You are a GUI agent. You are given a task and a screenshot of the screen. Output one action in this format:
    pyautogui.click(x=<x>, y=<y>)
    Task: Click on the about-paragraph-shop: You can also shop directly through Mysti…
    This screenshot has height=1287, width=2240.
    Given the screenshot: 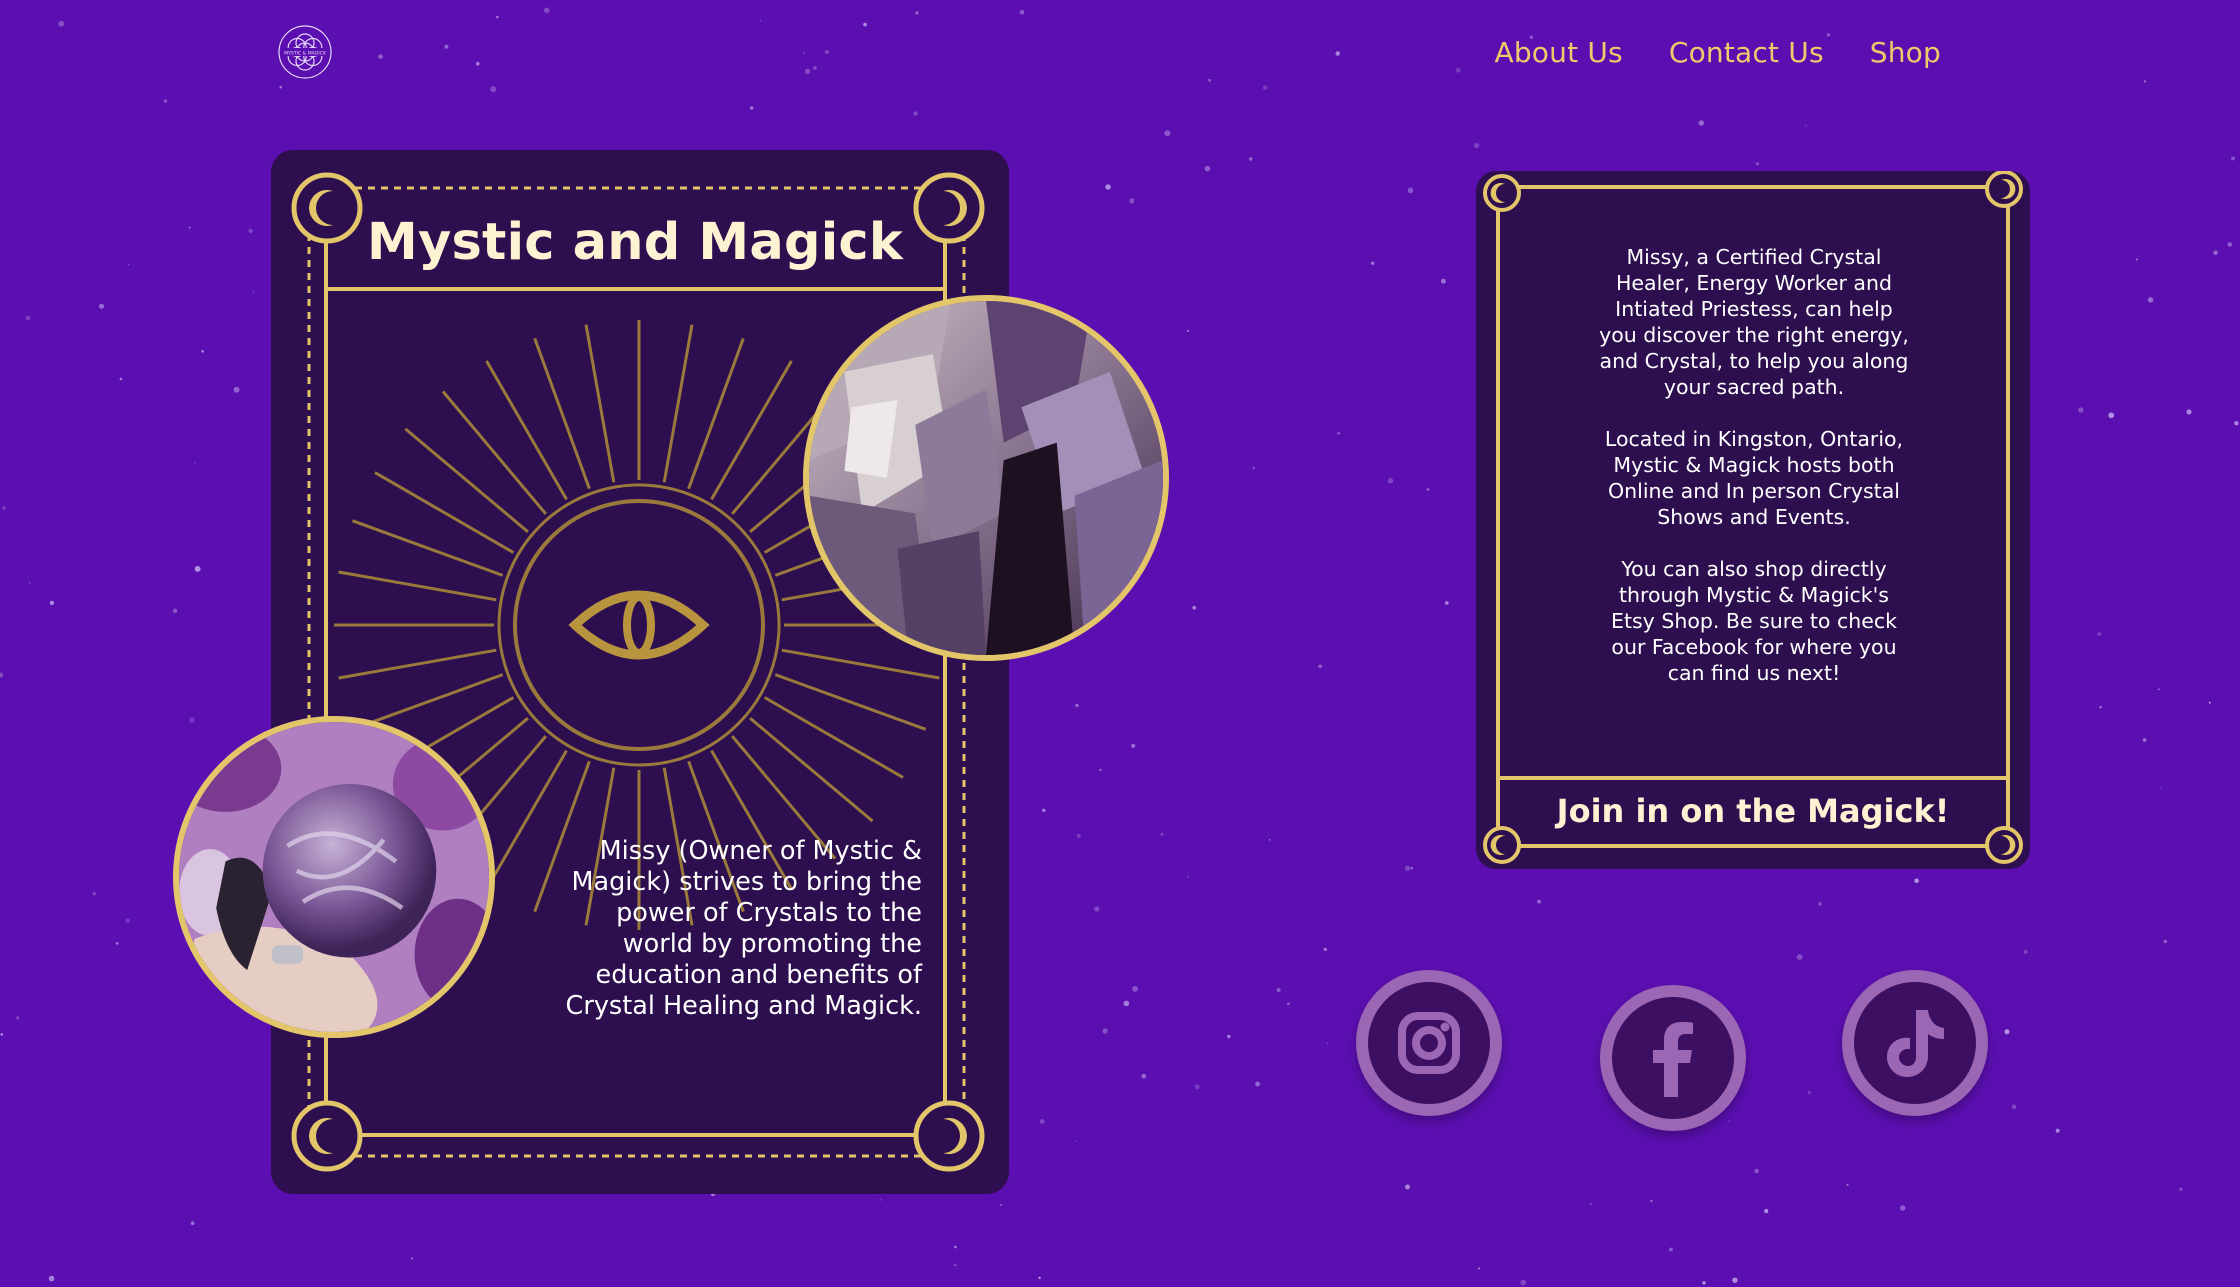 What is the action you would take?
    pyautogui.click(x=1754, y=621)
    